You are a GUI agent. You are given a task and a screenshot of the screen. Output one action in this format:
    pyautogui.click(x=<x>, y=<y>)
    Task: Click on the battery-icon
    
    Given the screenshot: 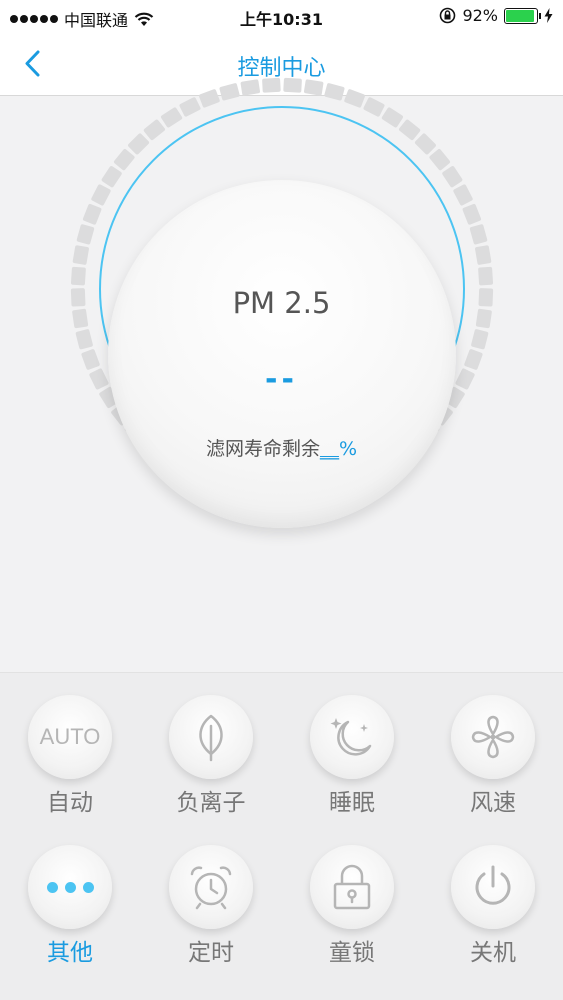 What is the action you would take?
    pyautogui.click(x=522, y=15)
    